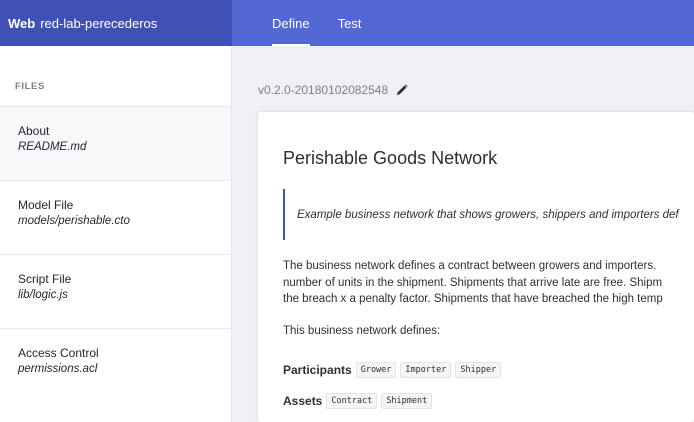  What do you see at coordinates (390, 158) in the screenshot?
I see `page-title: Perishable Goods Network` at bounding box center [390, 158].